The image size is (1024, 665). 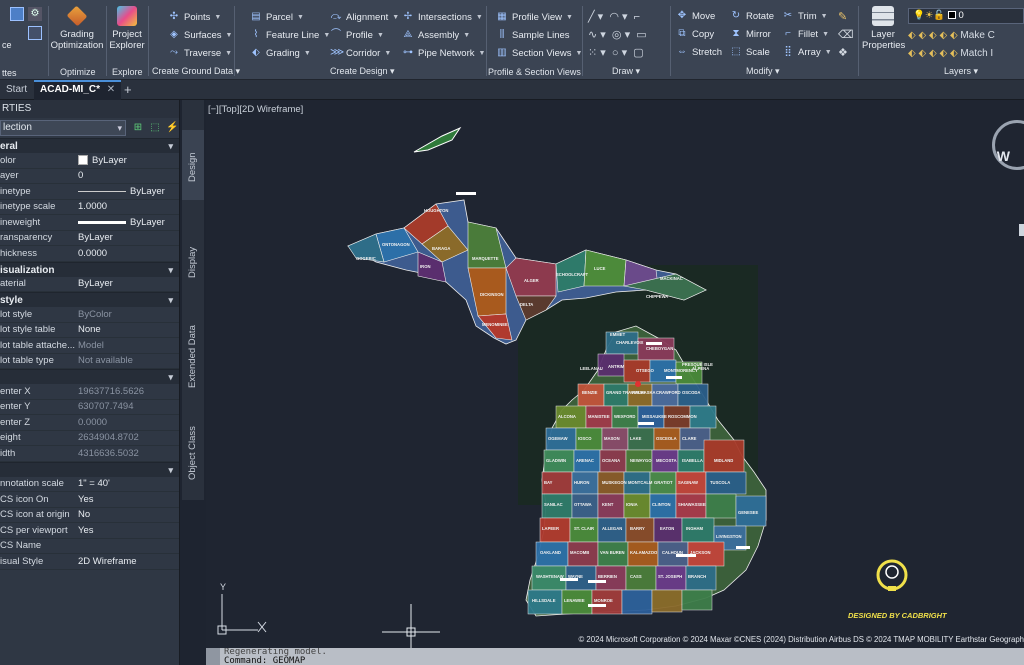 I want to click on property-row: CS per viewport Yes, so click(x=89, y=531).